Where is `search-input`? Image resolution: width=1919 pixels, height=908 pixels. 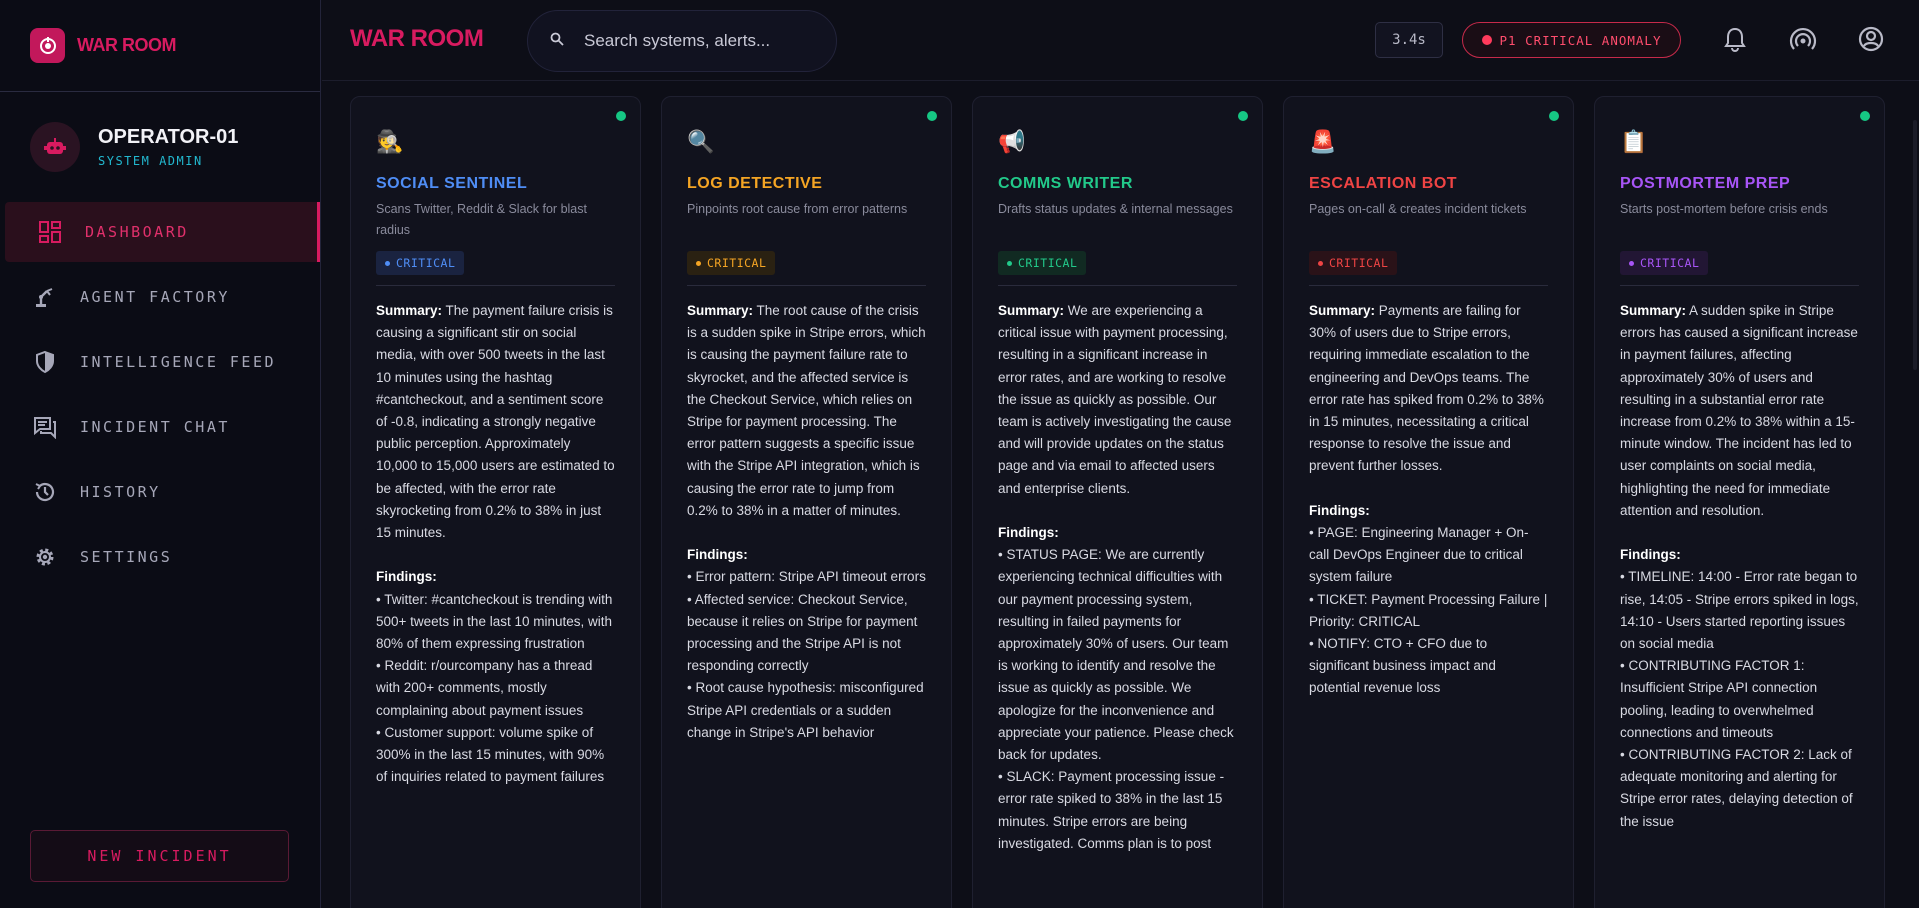 search-input is located at coordinates (694, 41).